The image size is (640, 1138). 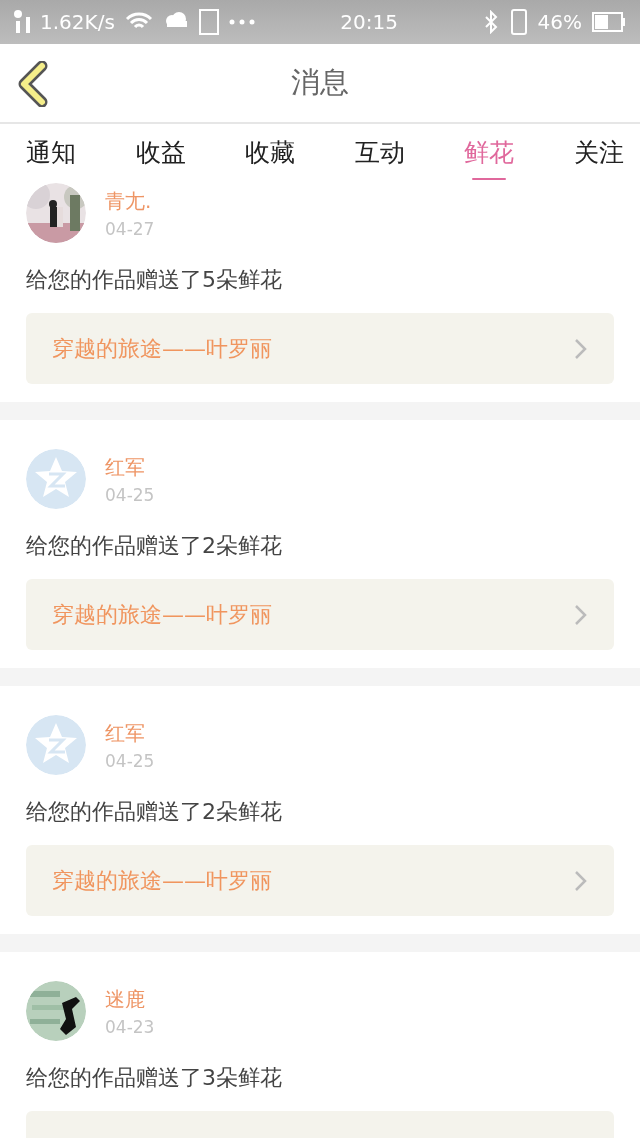 What do you see at coordinates (77, 22) in the screenshot?
I see `network-speed: 1.62K/s` at bounding box center [77, 22].